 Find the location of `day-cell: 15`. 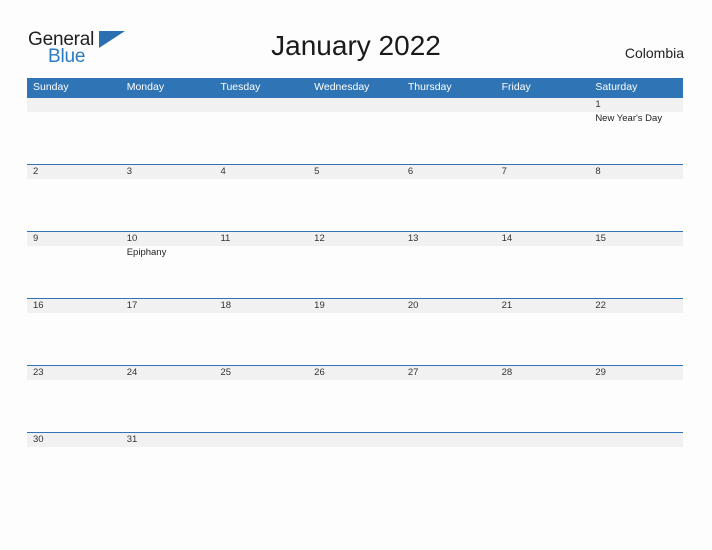

day-cell: 15 is located at coordinates (636, 239).